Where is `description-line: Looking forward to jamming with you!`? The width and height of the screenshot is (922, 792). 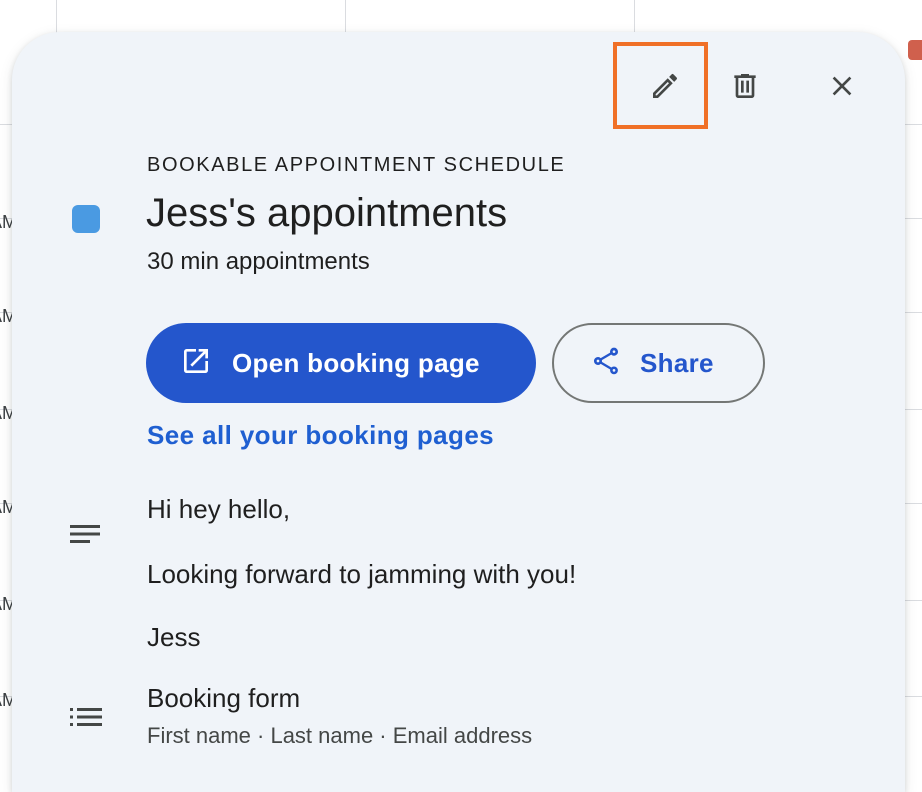
description-line: Looking forward to jamming with you! is located at coordinates (362, 574).